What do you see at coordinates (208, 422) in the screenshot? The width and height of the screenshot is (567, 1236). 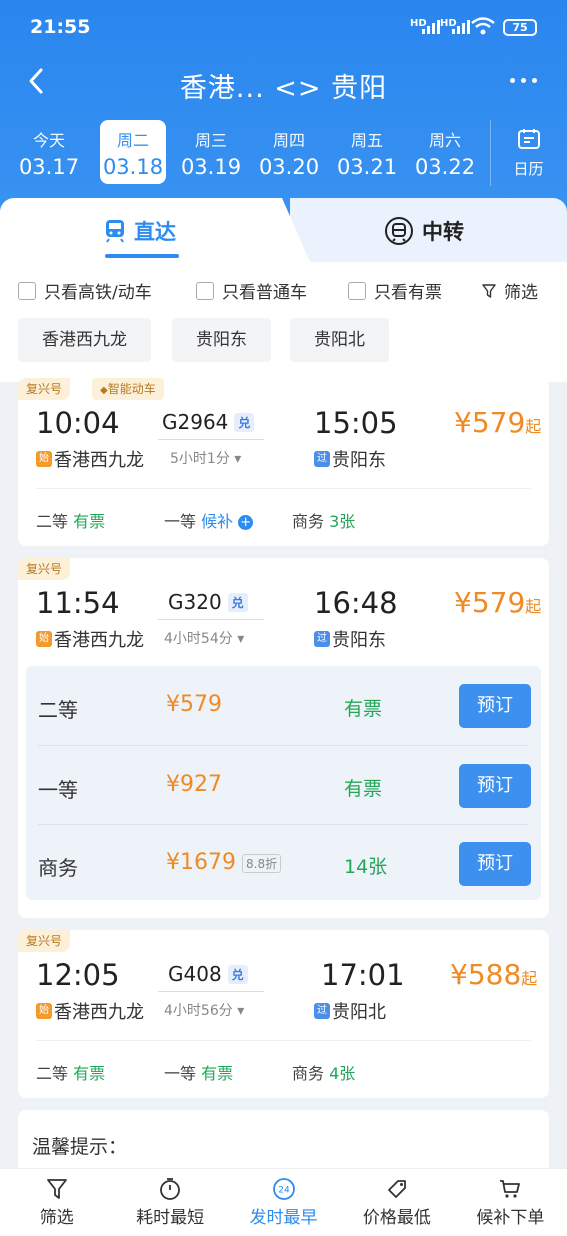 I see `train-number: G2964 兑` at bounding box center [208, 422].